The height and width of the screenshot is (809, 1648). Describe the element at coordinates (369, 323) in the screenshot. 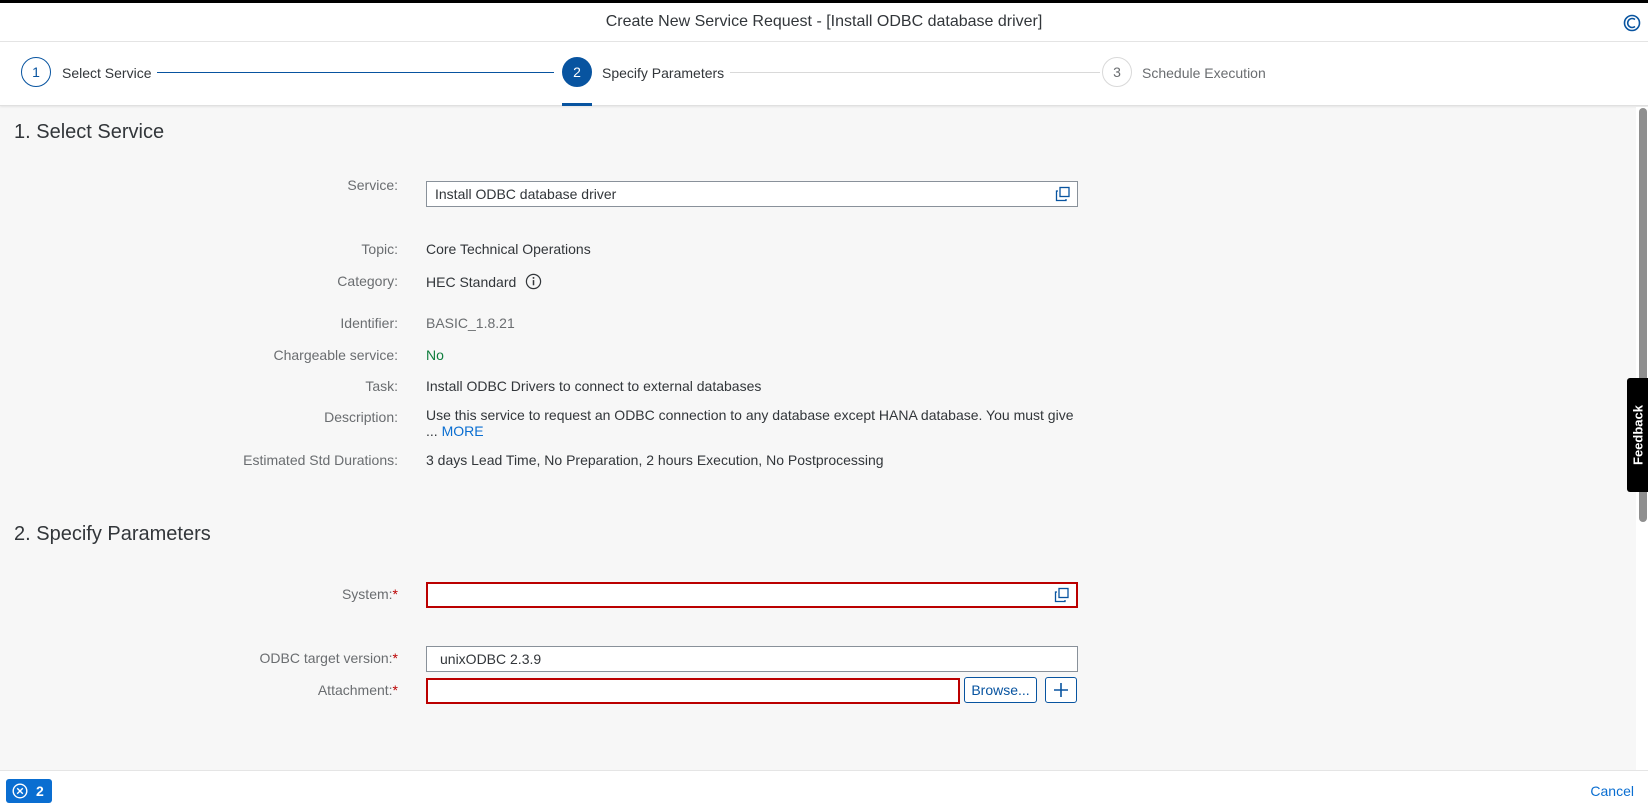

I see `identifier-label: Identifier:` at that location.